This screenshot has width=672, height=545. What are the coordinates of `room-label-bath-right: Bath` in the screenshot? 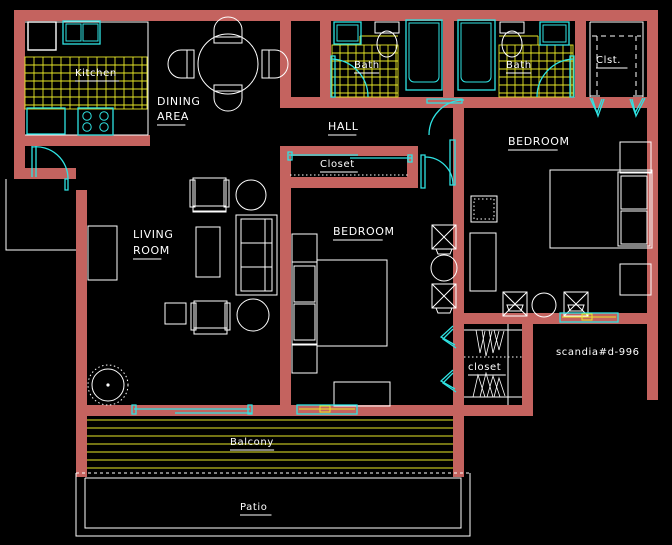 It's located at (519, 65).